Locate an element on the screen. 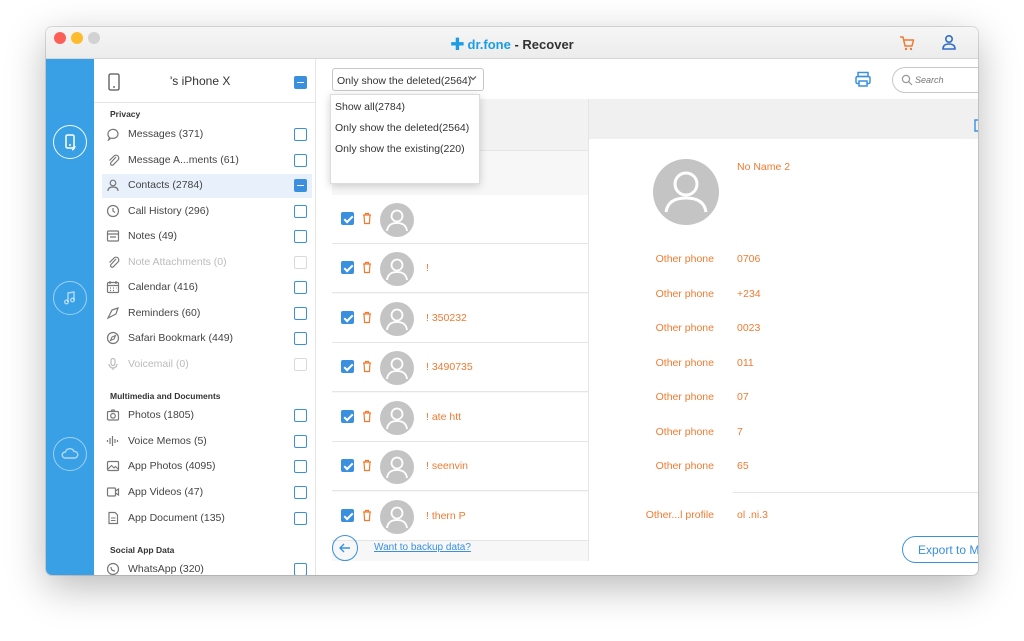 Image resolution: width=1024 pixels, height=641 pixels. field-value: 65 is located at coordinates (743, 466).